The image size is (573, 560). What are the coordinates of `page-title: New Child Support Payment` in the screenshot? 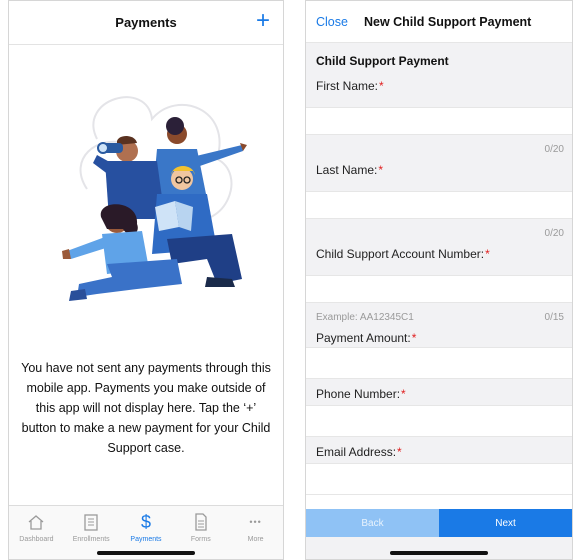 It's located at (447, 21).